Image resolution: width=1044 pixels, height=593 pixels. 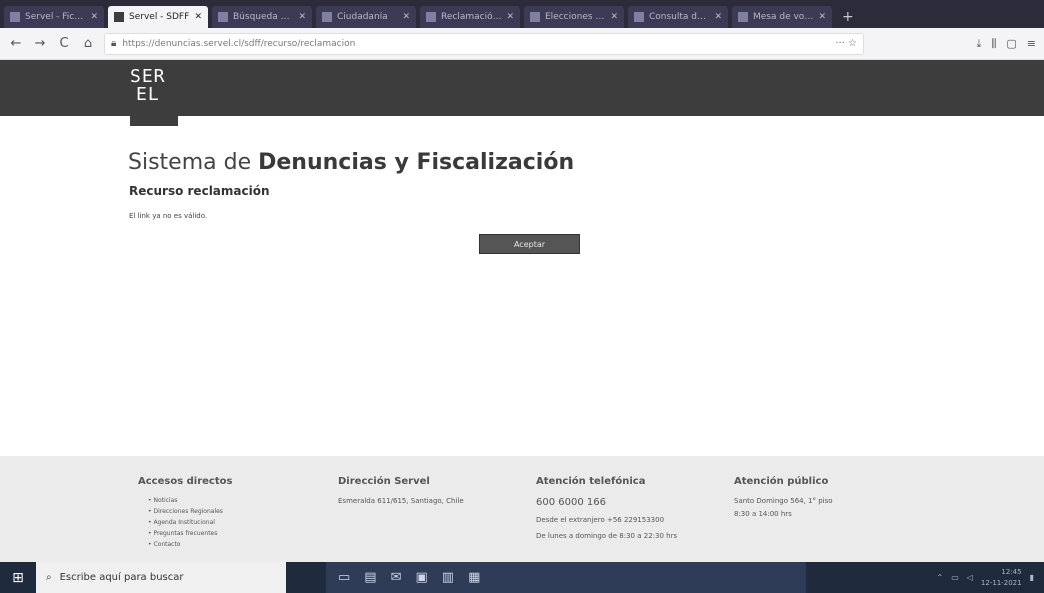 What do you see at coordinates (848, 17) in the screenshot?
I see `new-tab-button: +` at bounding box center [848, 17].